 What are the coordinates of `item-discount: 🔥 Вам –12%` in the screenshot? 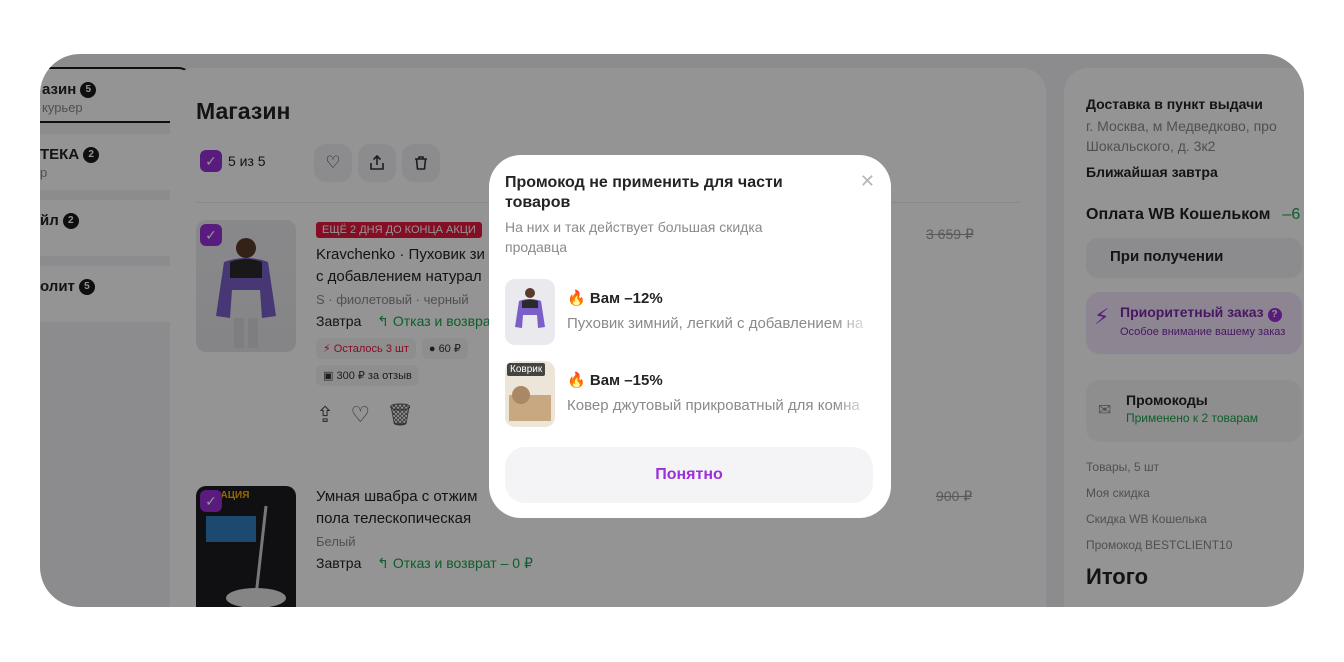 It's located at (615, 298).